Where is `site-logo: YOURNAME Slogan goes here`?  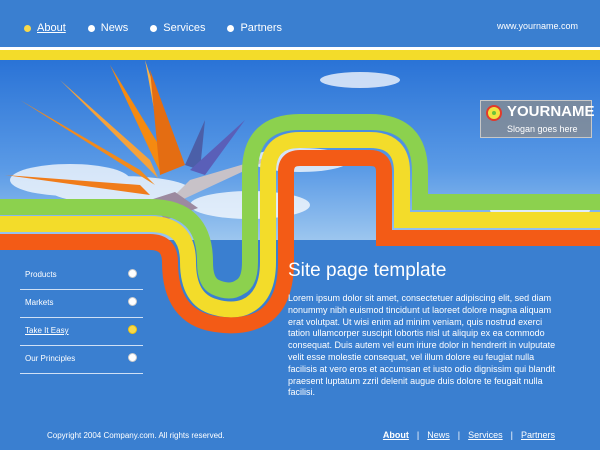 site-logo: YOURNAME Slogan goes here is located at coordinates (537, 119).